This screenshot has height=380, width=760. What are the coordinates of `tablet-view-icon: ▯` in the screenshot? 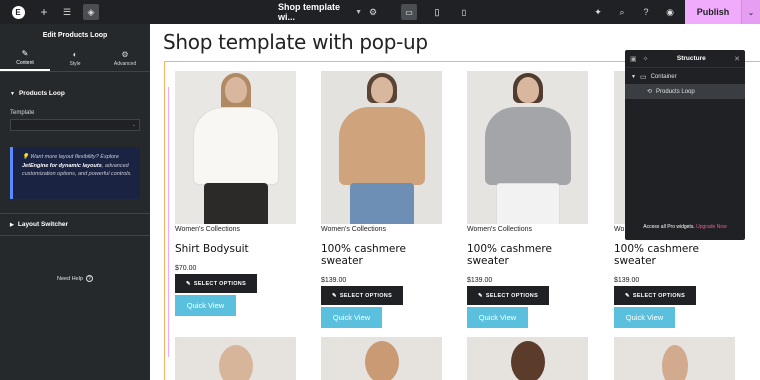 It's located at (437, 12).